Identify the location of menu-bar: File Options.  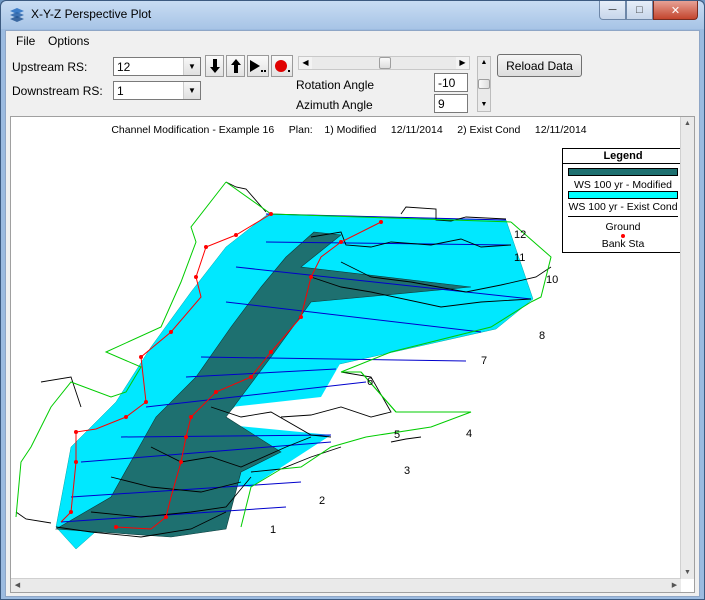
(352, 41).